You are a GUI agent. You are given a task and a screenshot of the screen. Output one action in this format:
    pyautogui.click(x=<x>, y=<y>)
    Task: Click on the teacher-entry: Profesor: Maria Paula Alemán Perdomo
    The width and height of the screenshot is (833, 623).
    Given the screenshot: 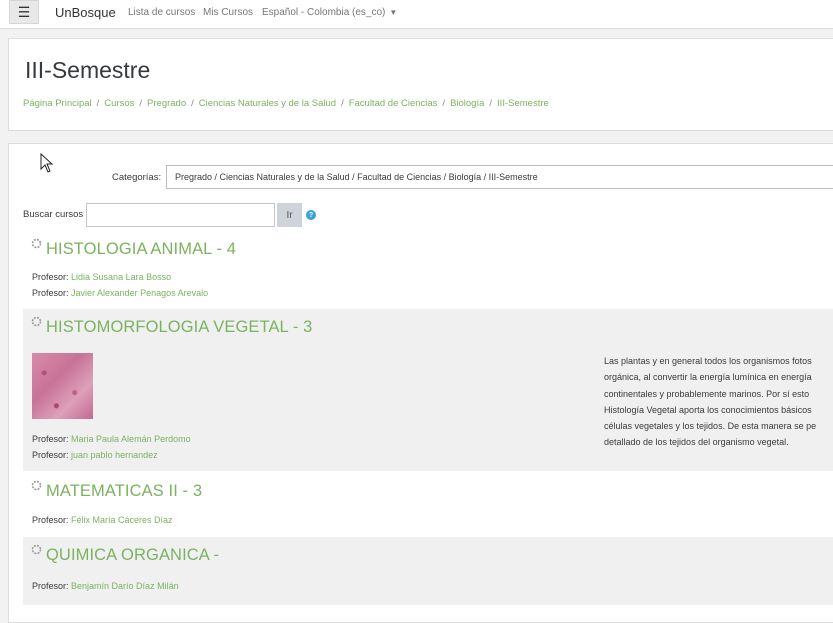 What is the action you would take?
    pyautogui.click(x=111, y=439)
    